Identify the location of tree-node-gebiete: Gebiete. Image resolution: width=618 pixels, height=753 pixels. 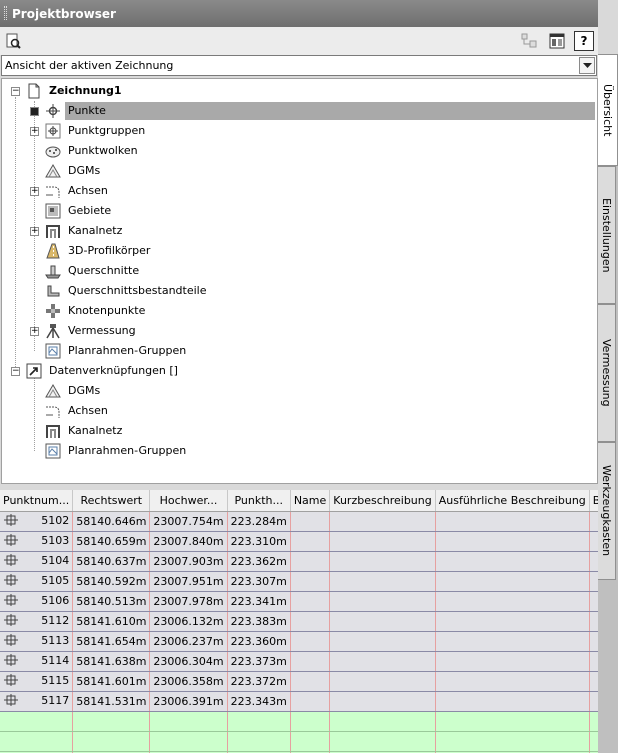
(79, 211).